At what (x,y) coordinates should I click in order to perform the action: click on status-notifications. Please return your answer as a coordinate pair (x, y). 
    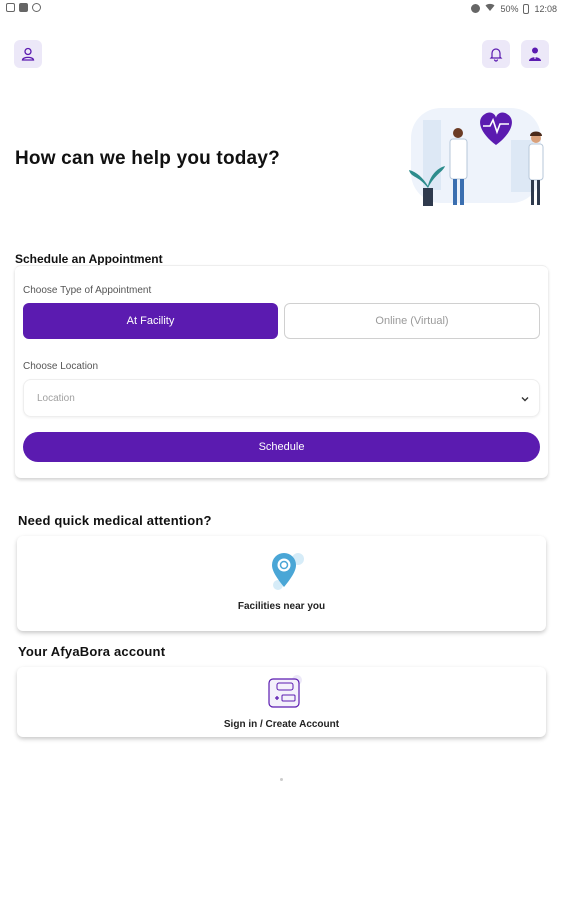
    Looking at the image, I should click on (23, 7).